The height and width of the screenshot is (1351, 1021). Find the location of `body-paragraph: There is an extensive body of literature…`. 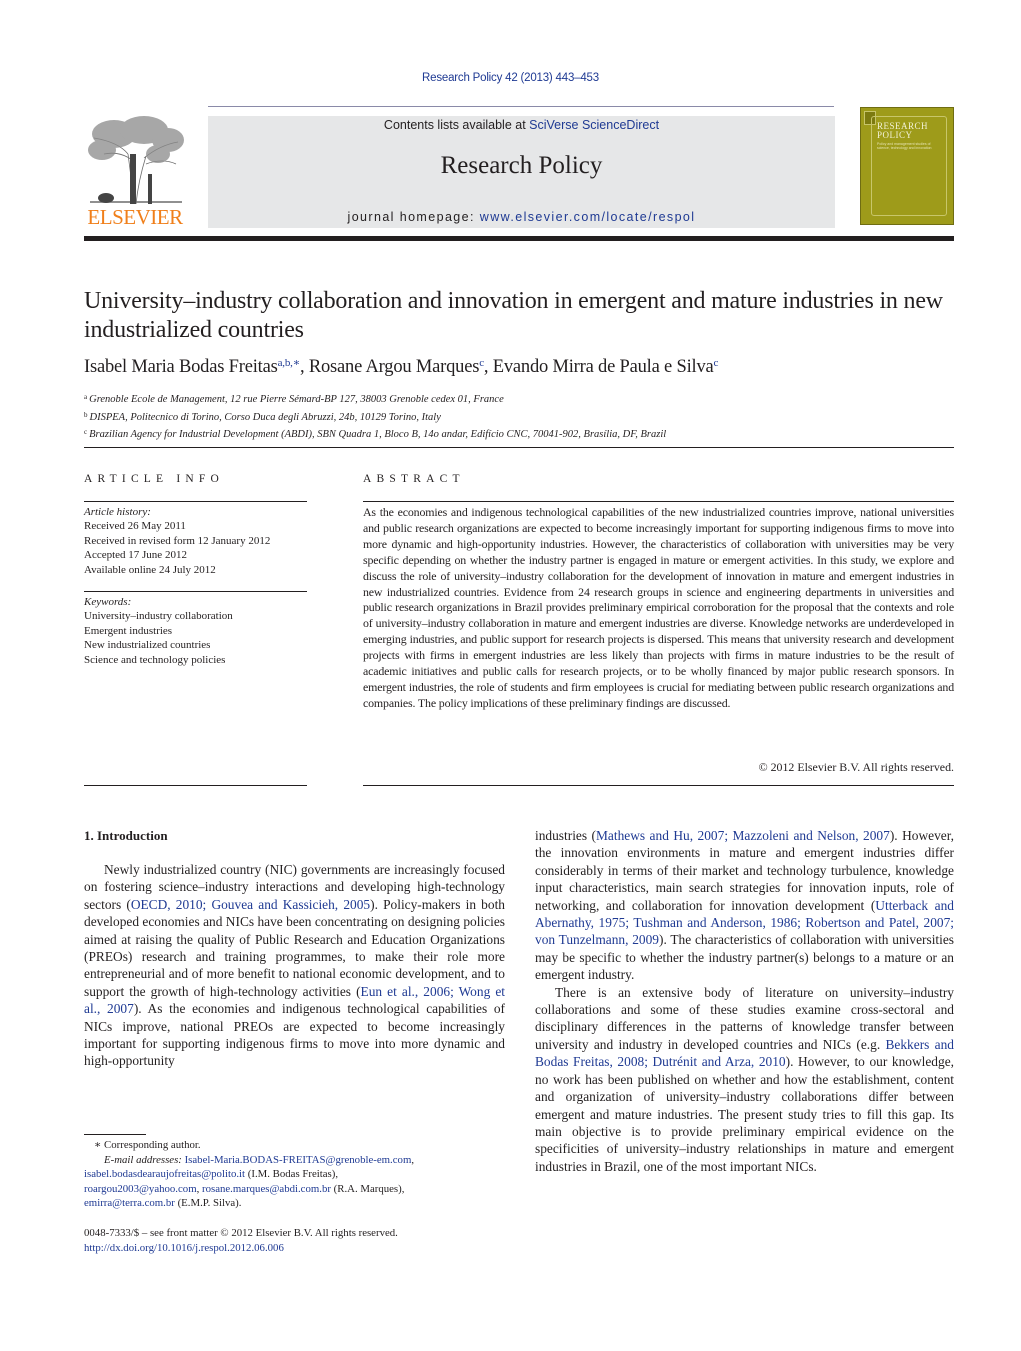

body-paragraph: There is an extensive body of literature… is located at coordinates (744, 1079).